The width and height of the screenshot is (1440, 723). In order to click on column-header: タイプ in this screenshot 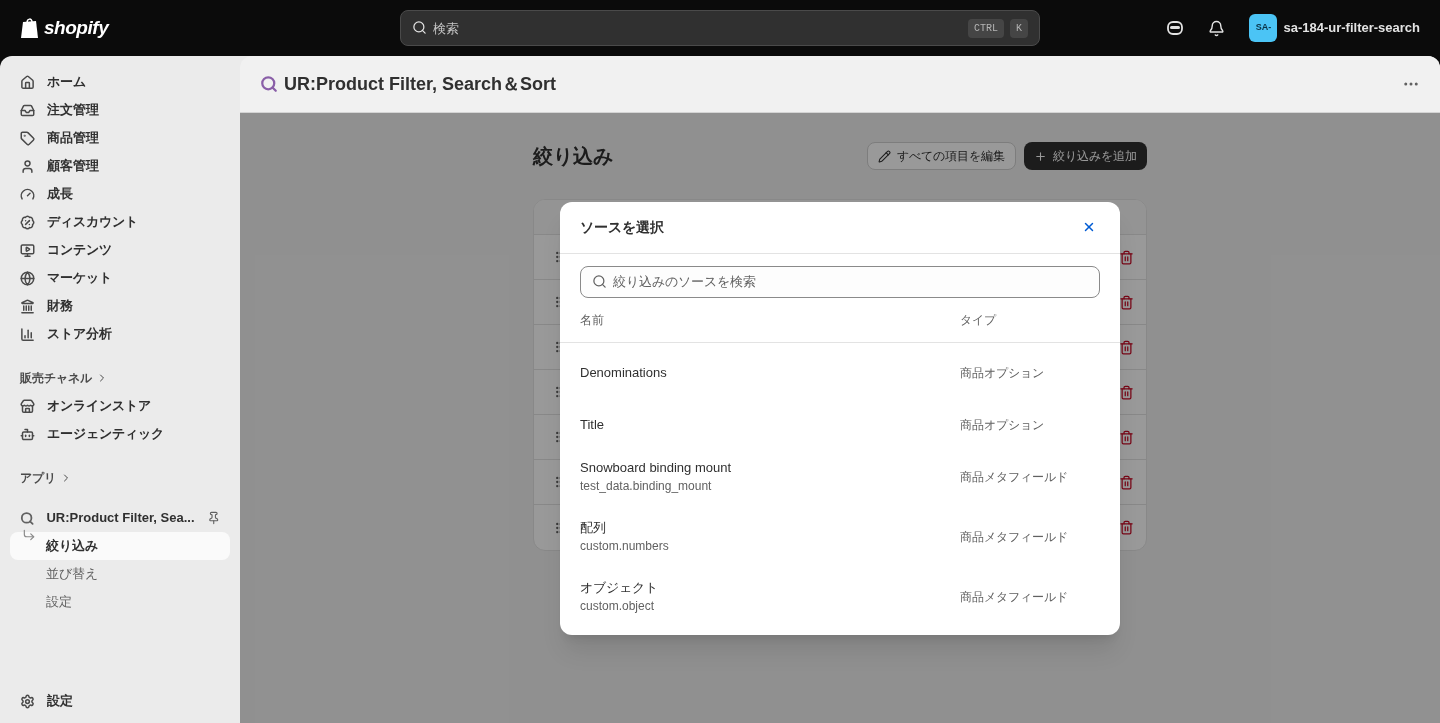, I will do `click(978, 320)`.